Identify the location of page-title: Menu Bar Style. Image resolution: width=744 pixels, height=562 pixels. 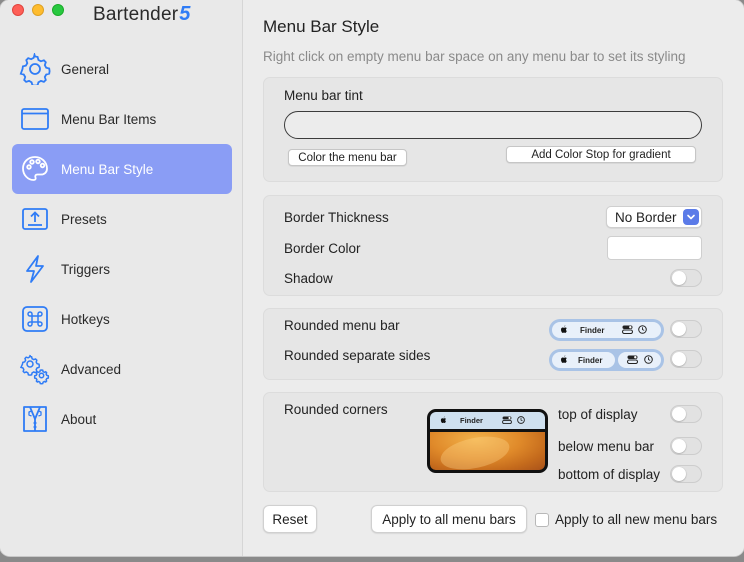
(321, 26).